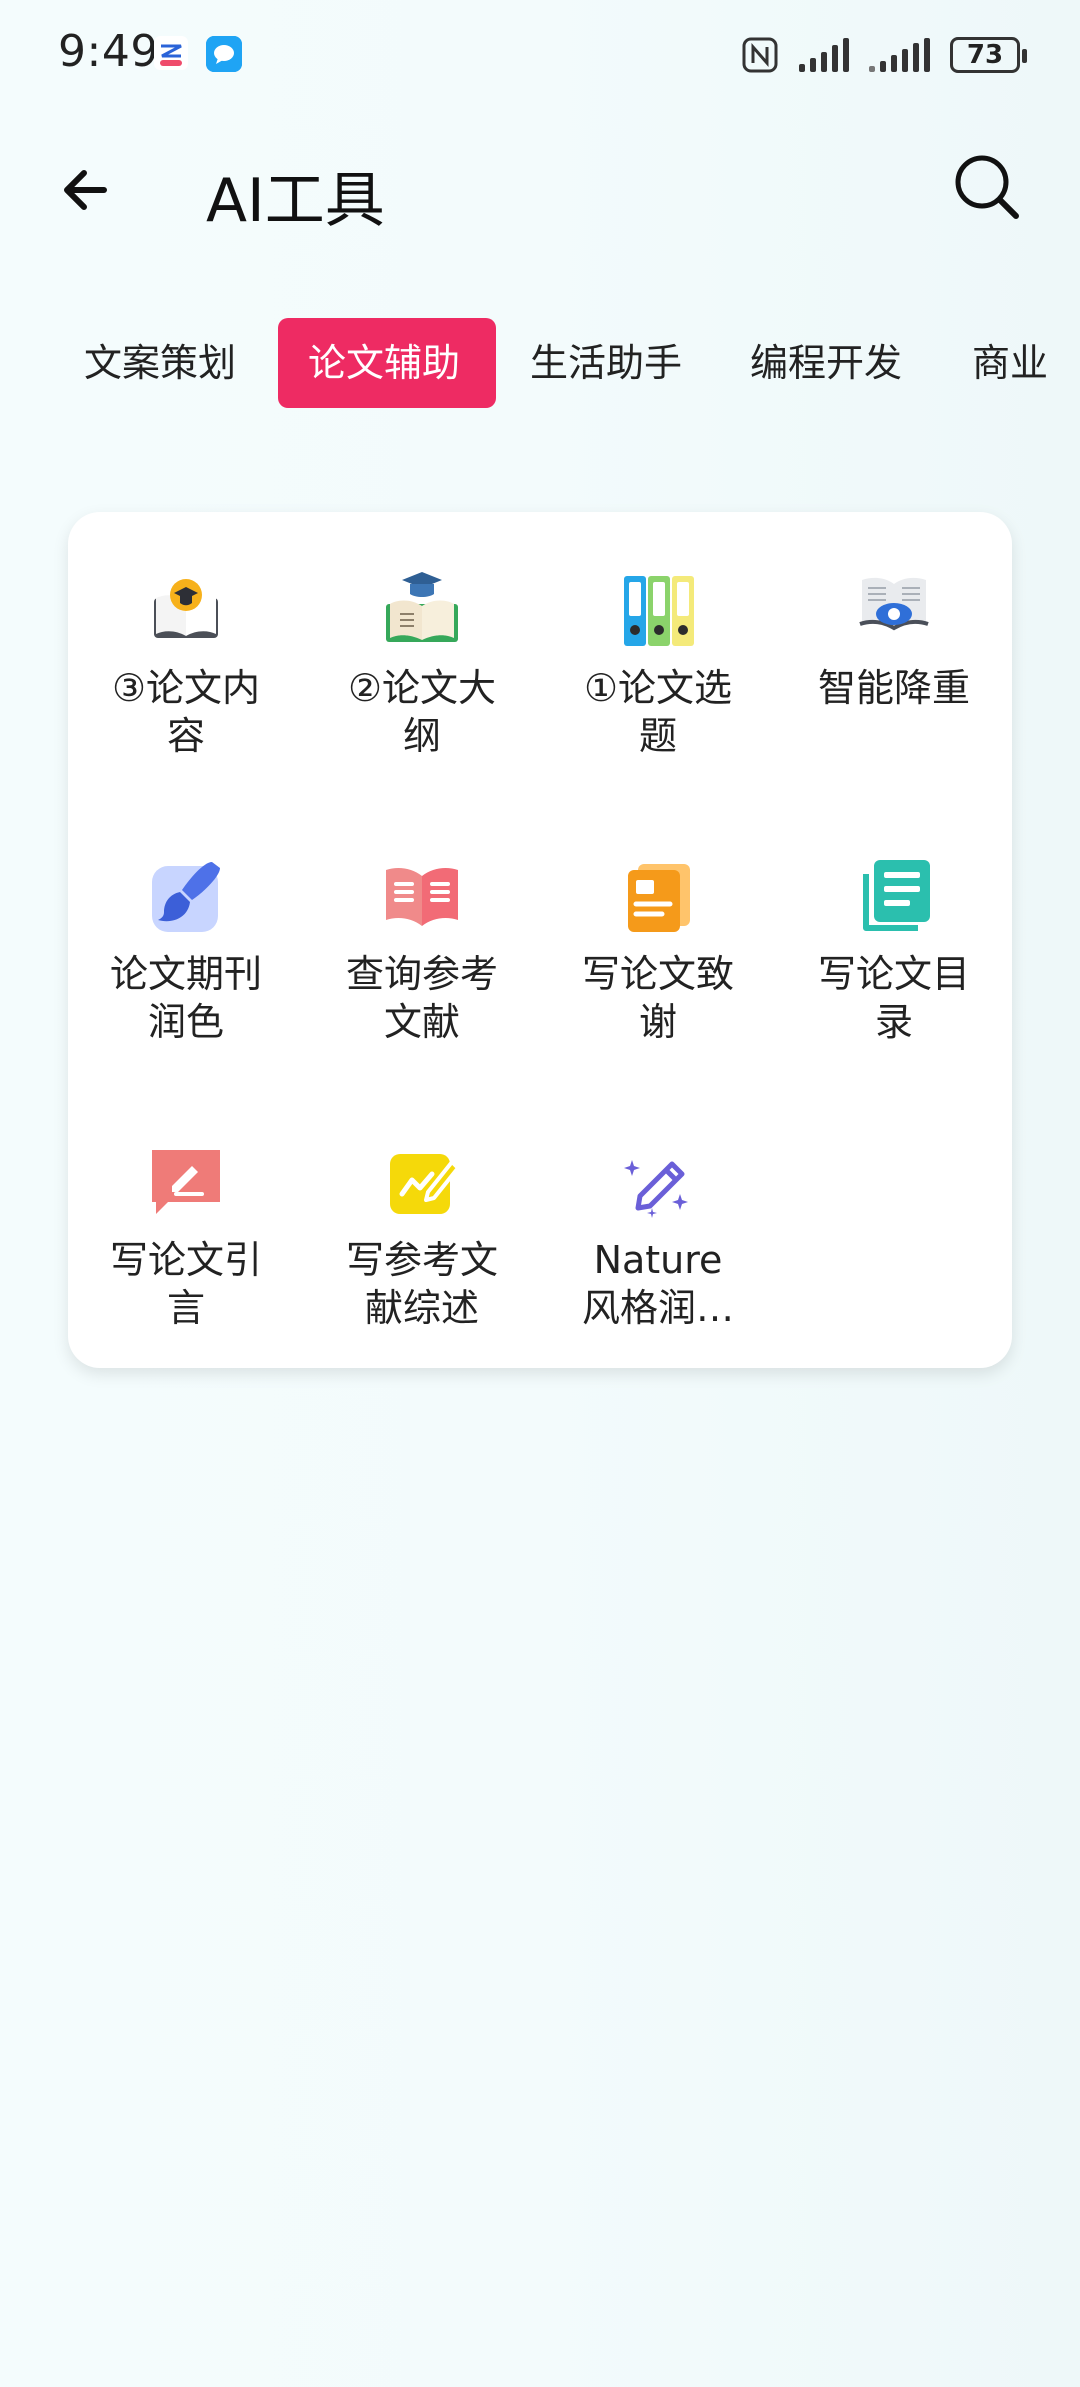 The image size is (1080, 2387). Describe the element at coordinates (421, 1308) in the screenshot. I see `tool-label-line-2: 献综述` at that location.